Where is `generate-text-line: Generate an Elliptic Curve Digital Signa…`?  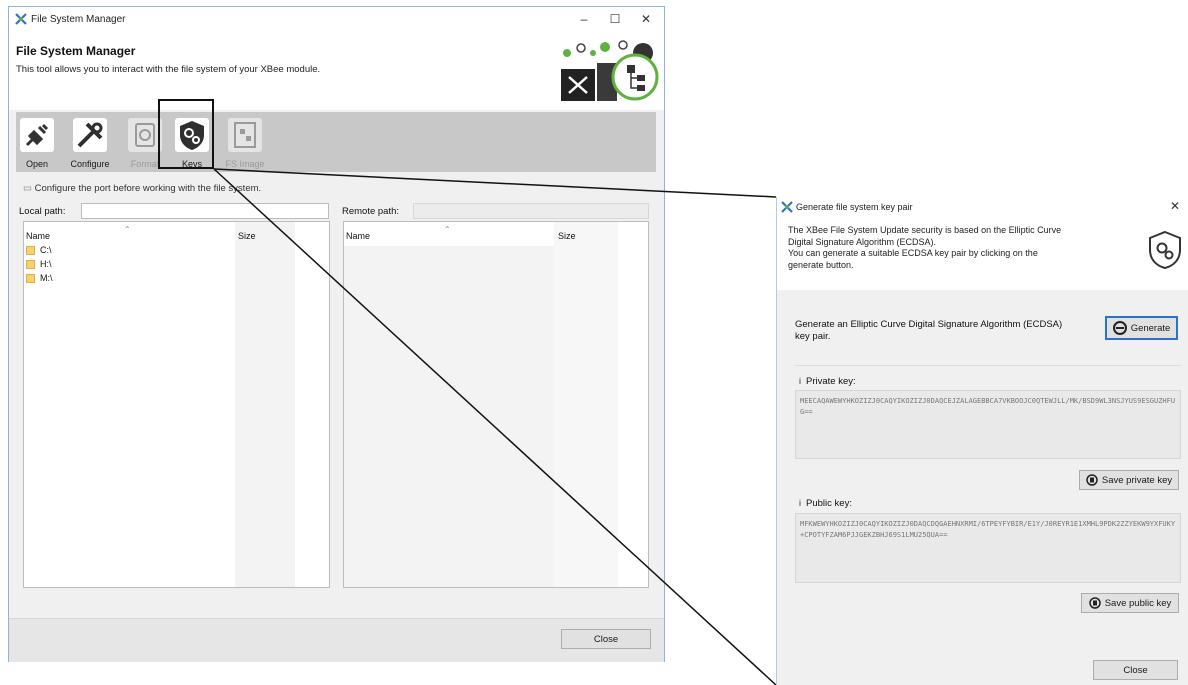 generate-text-line: Generate an Elliptic Curve Digital Signa… is located at coordinates (929, 324).